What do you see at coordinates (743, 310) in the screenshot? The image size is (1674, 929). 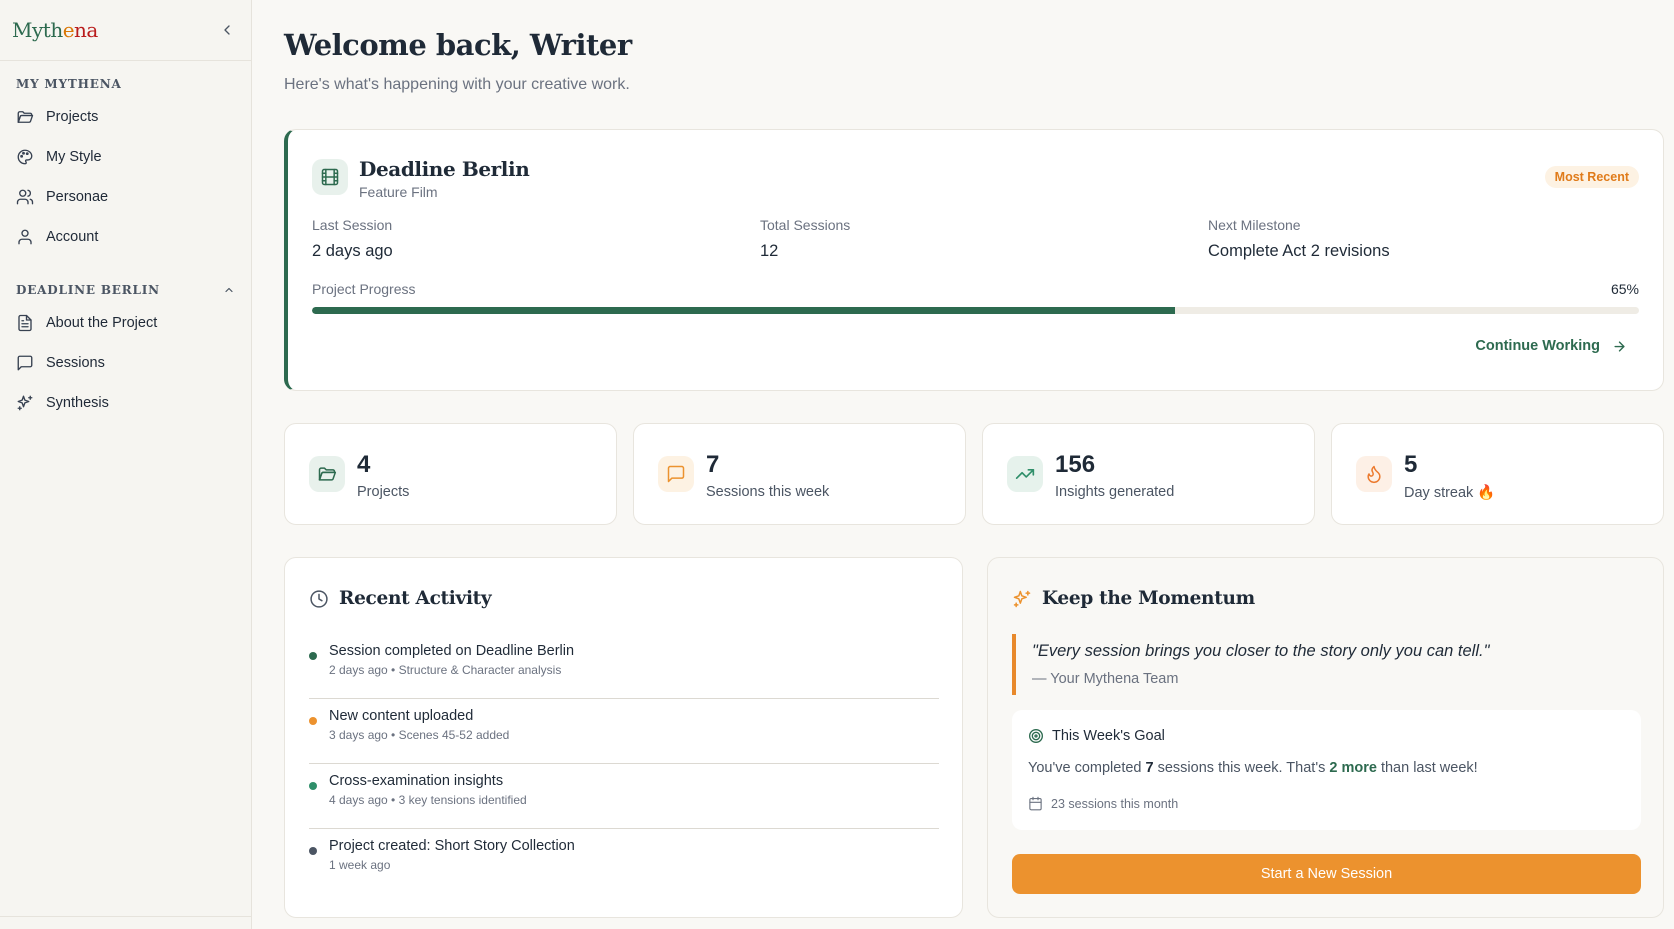 I see `progress-fill` at bounding box center [743, 310].